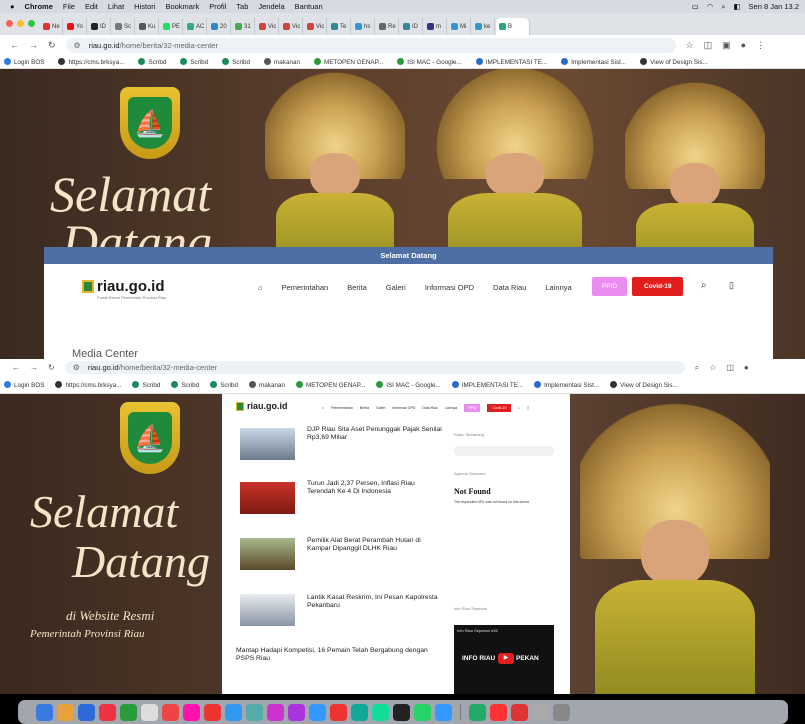 This screenshot has width=805, height=724. What do you see at coordinates (271, 6) in the screenshot?
I see `menu-jendela: Jendela` at bounding box center [271, 6].